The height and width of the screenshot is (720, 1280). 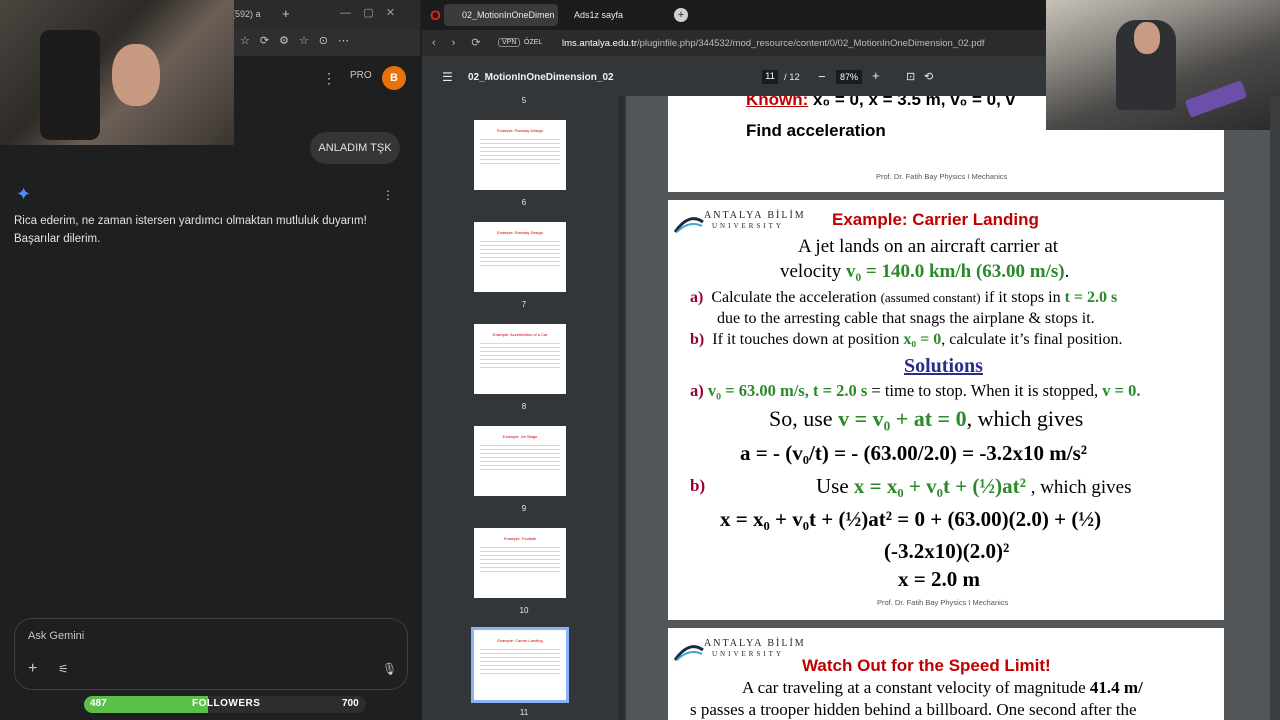 What do you see at coordinates (299, 40) in the screenshot?
I see `extension-icons: ☆⟳⚙☆⊙⋯` at bounding box center [299, 40].